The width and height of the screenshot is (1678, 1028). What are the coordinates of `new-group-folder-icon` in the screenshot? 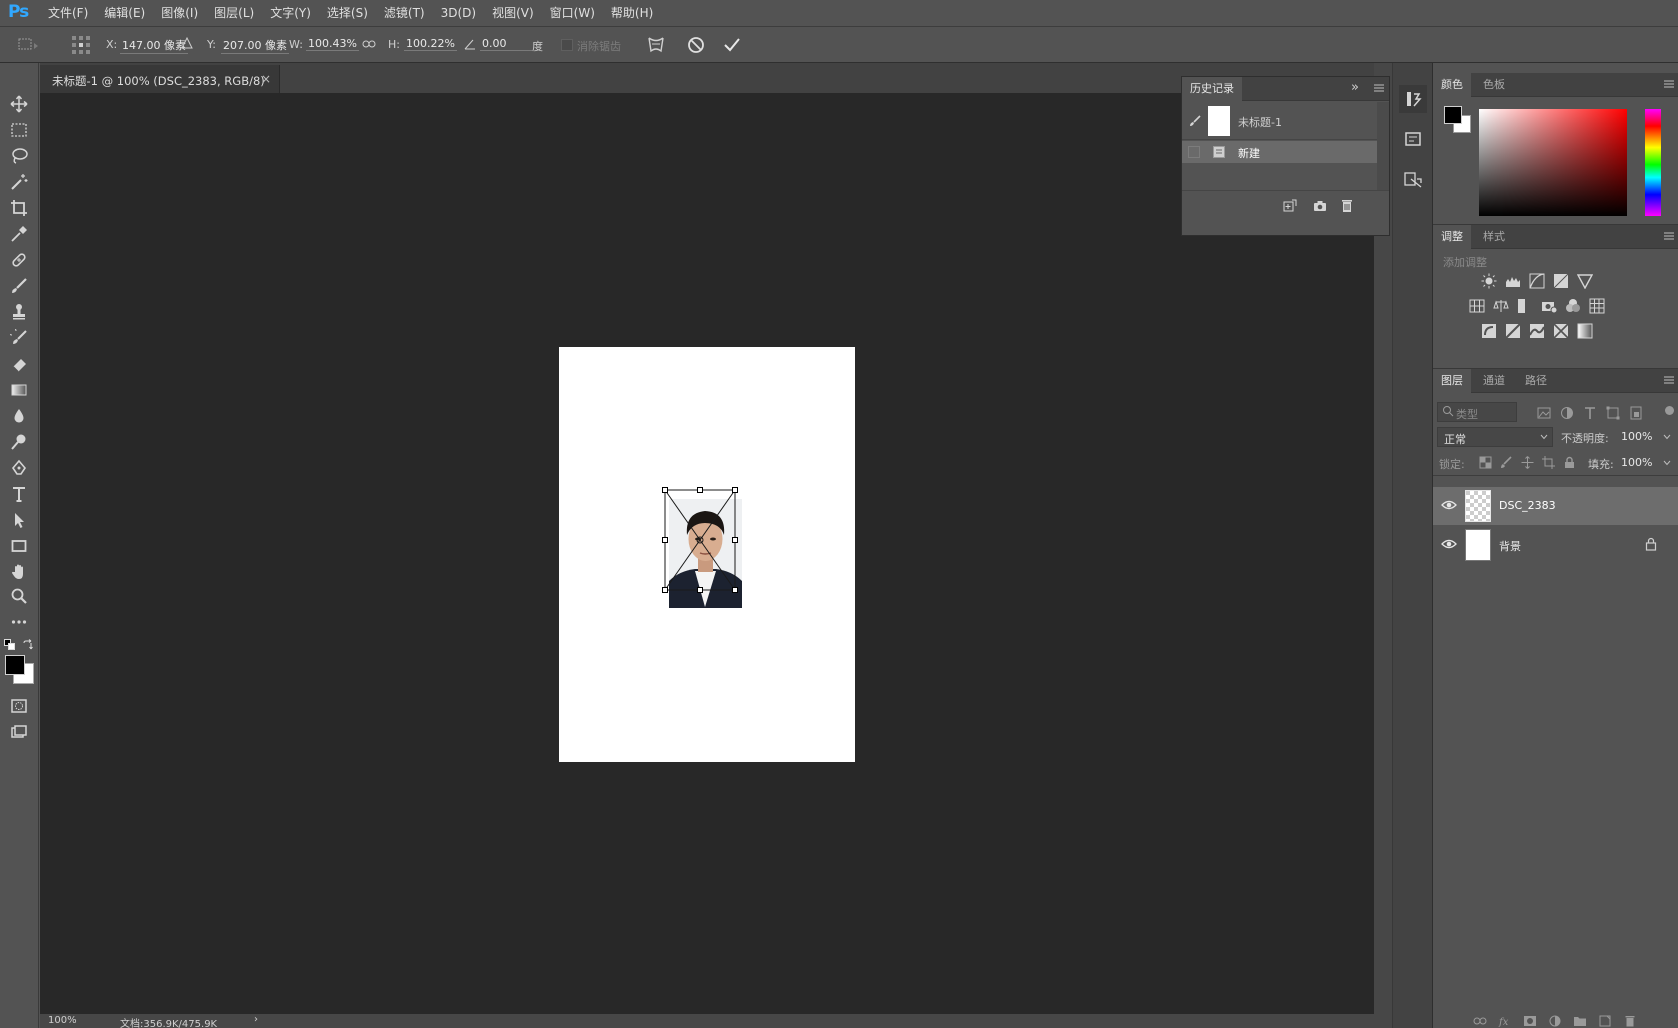 It's located at (1580, 1021).